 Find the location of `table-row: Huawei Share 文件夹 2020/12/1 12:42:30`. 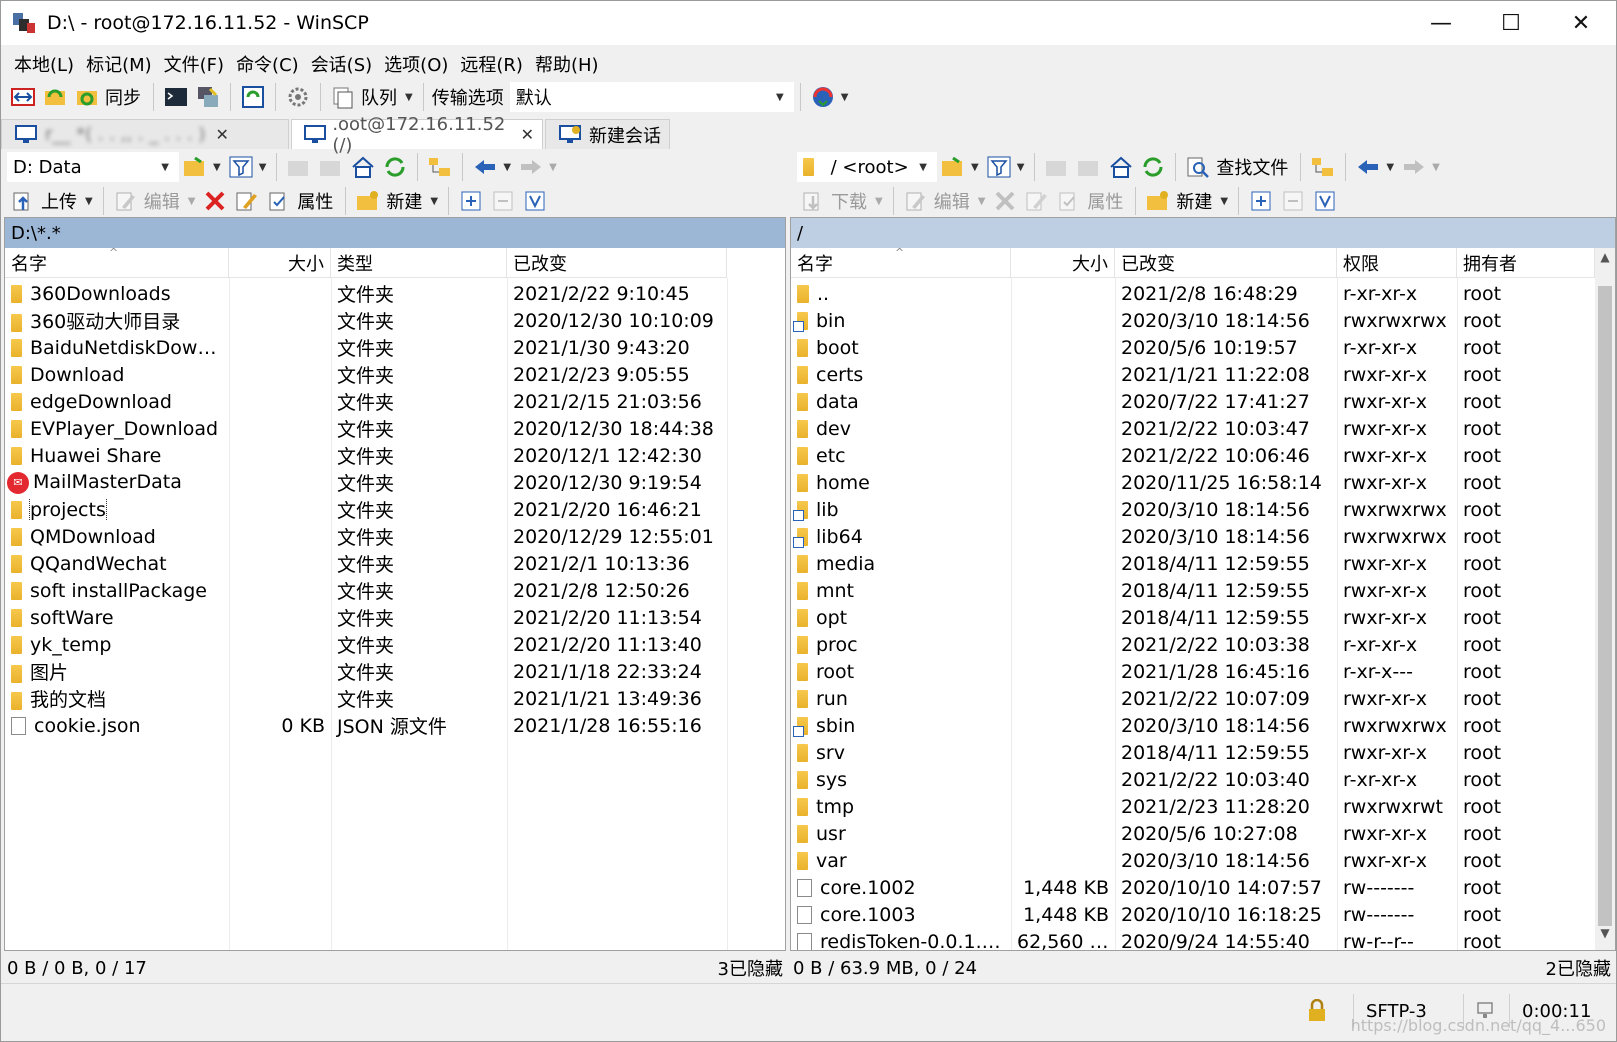

table-row: Huawei Share 文件夹 2020/12/1 12:42:30 is located at coordinates (366, 455).